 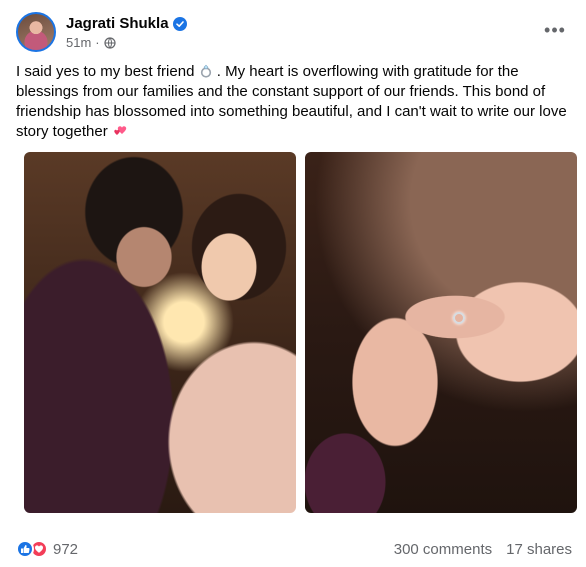 What do you see at coordinates (206, 71) in the screenshot?
I see `ring-emoji-icon` at bounding box center [206, 71].